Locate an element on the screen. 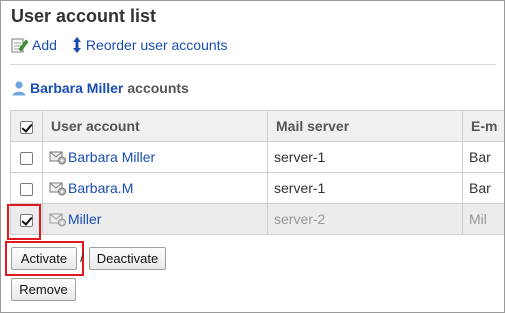 This screenshot has height=313, width=505. select-all-checkbox is located at coordinates (26, 127).